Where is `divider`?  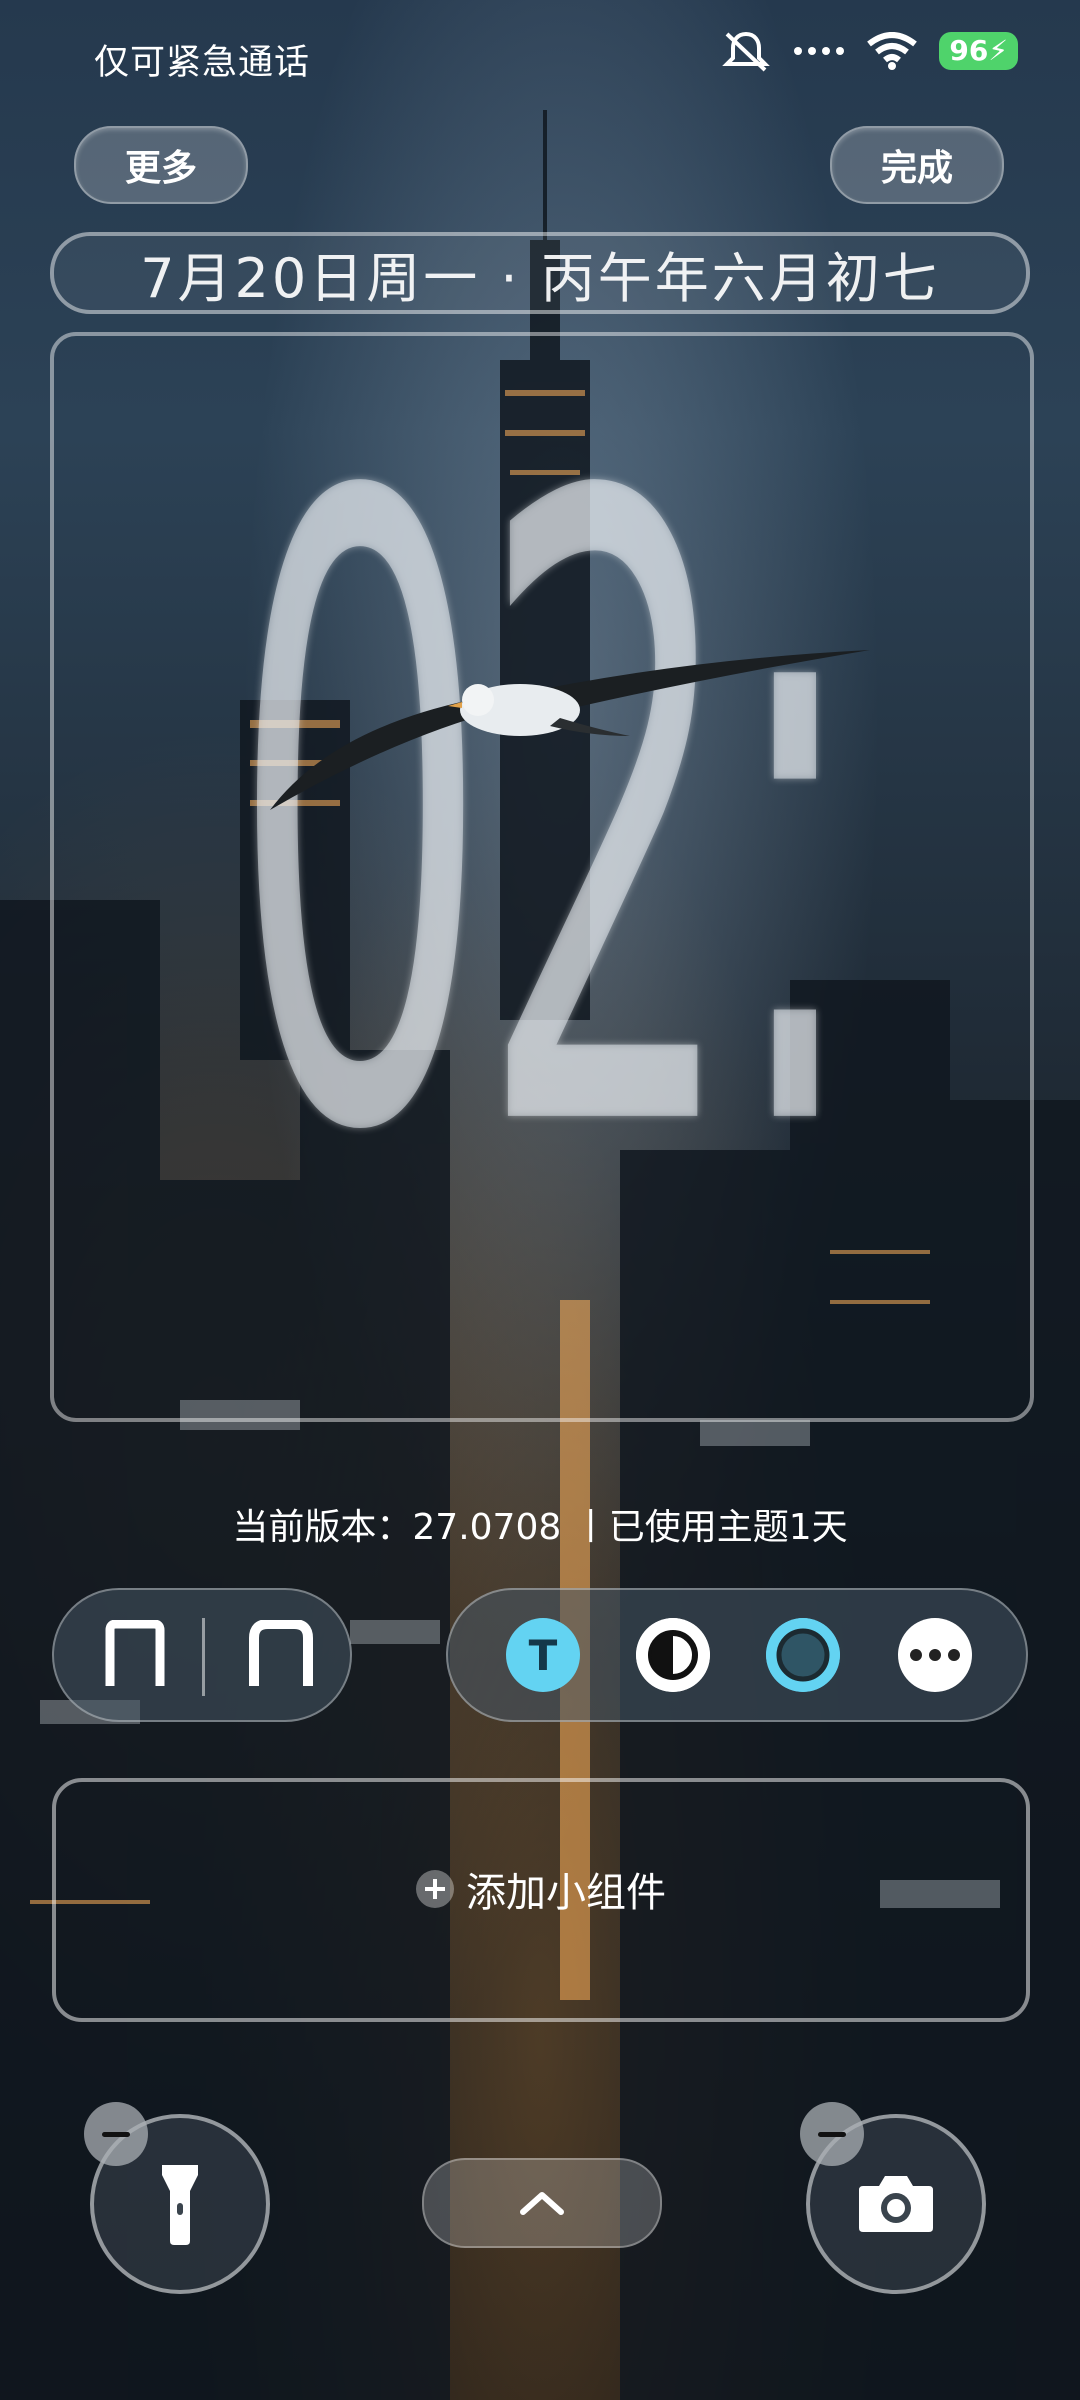 divider is located at coordinates (203, 1657).